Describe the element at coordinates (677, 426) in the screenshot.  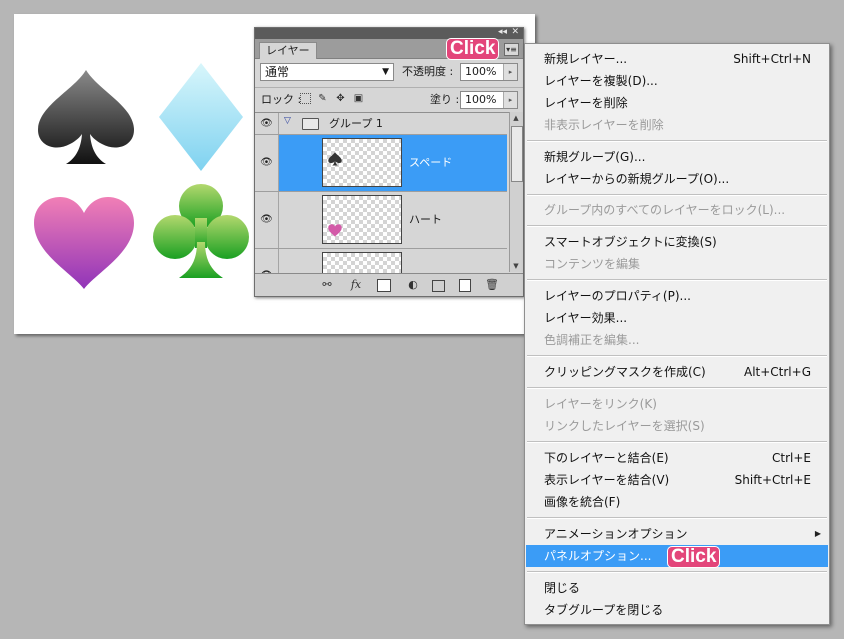
I see `menu-item-select-linked-layers: リンクしたレイヤーを選択(S)` at that location.